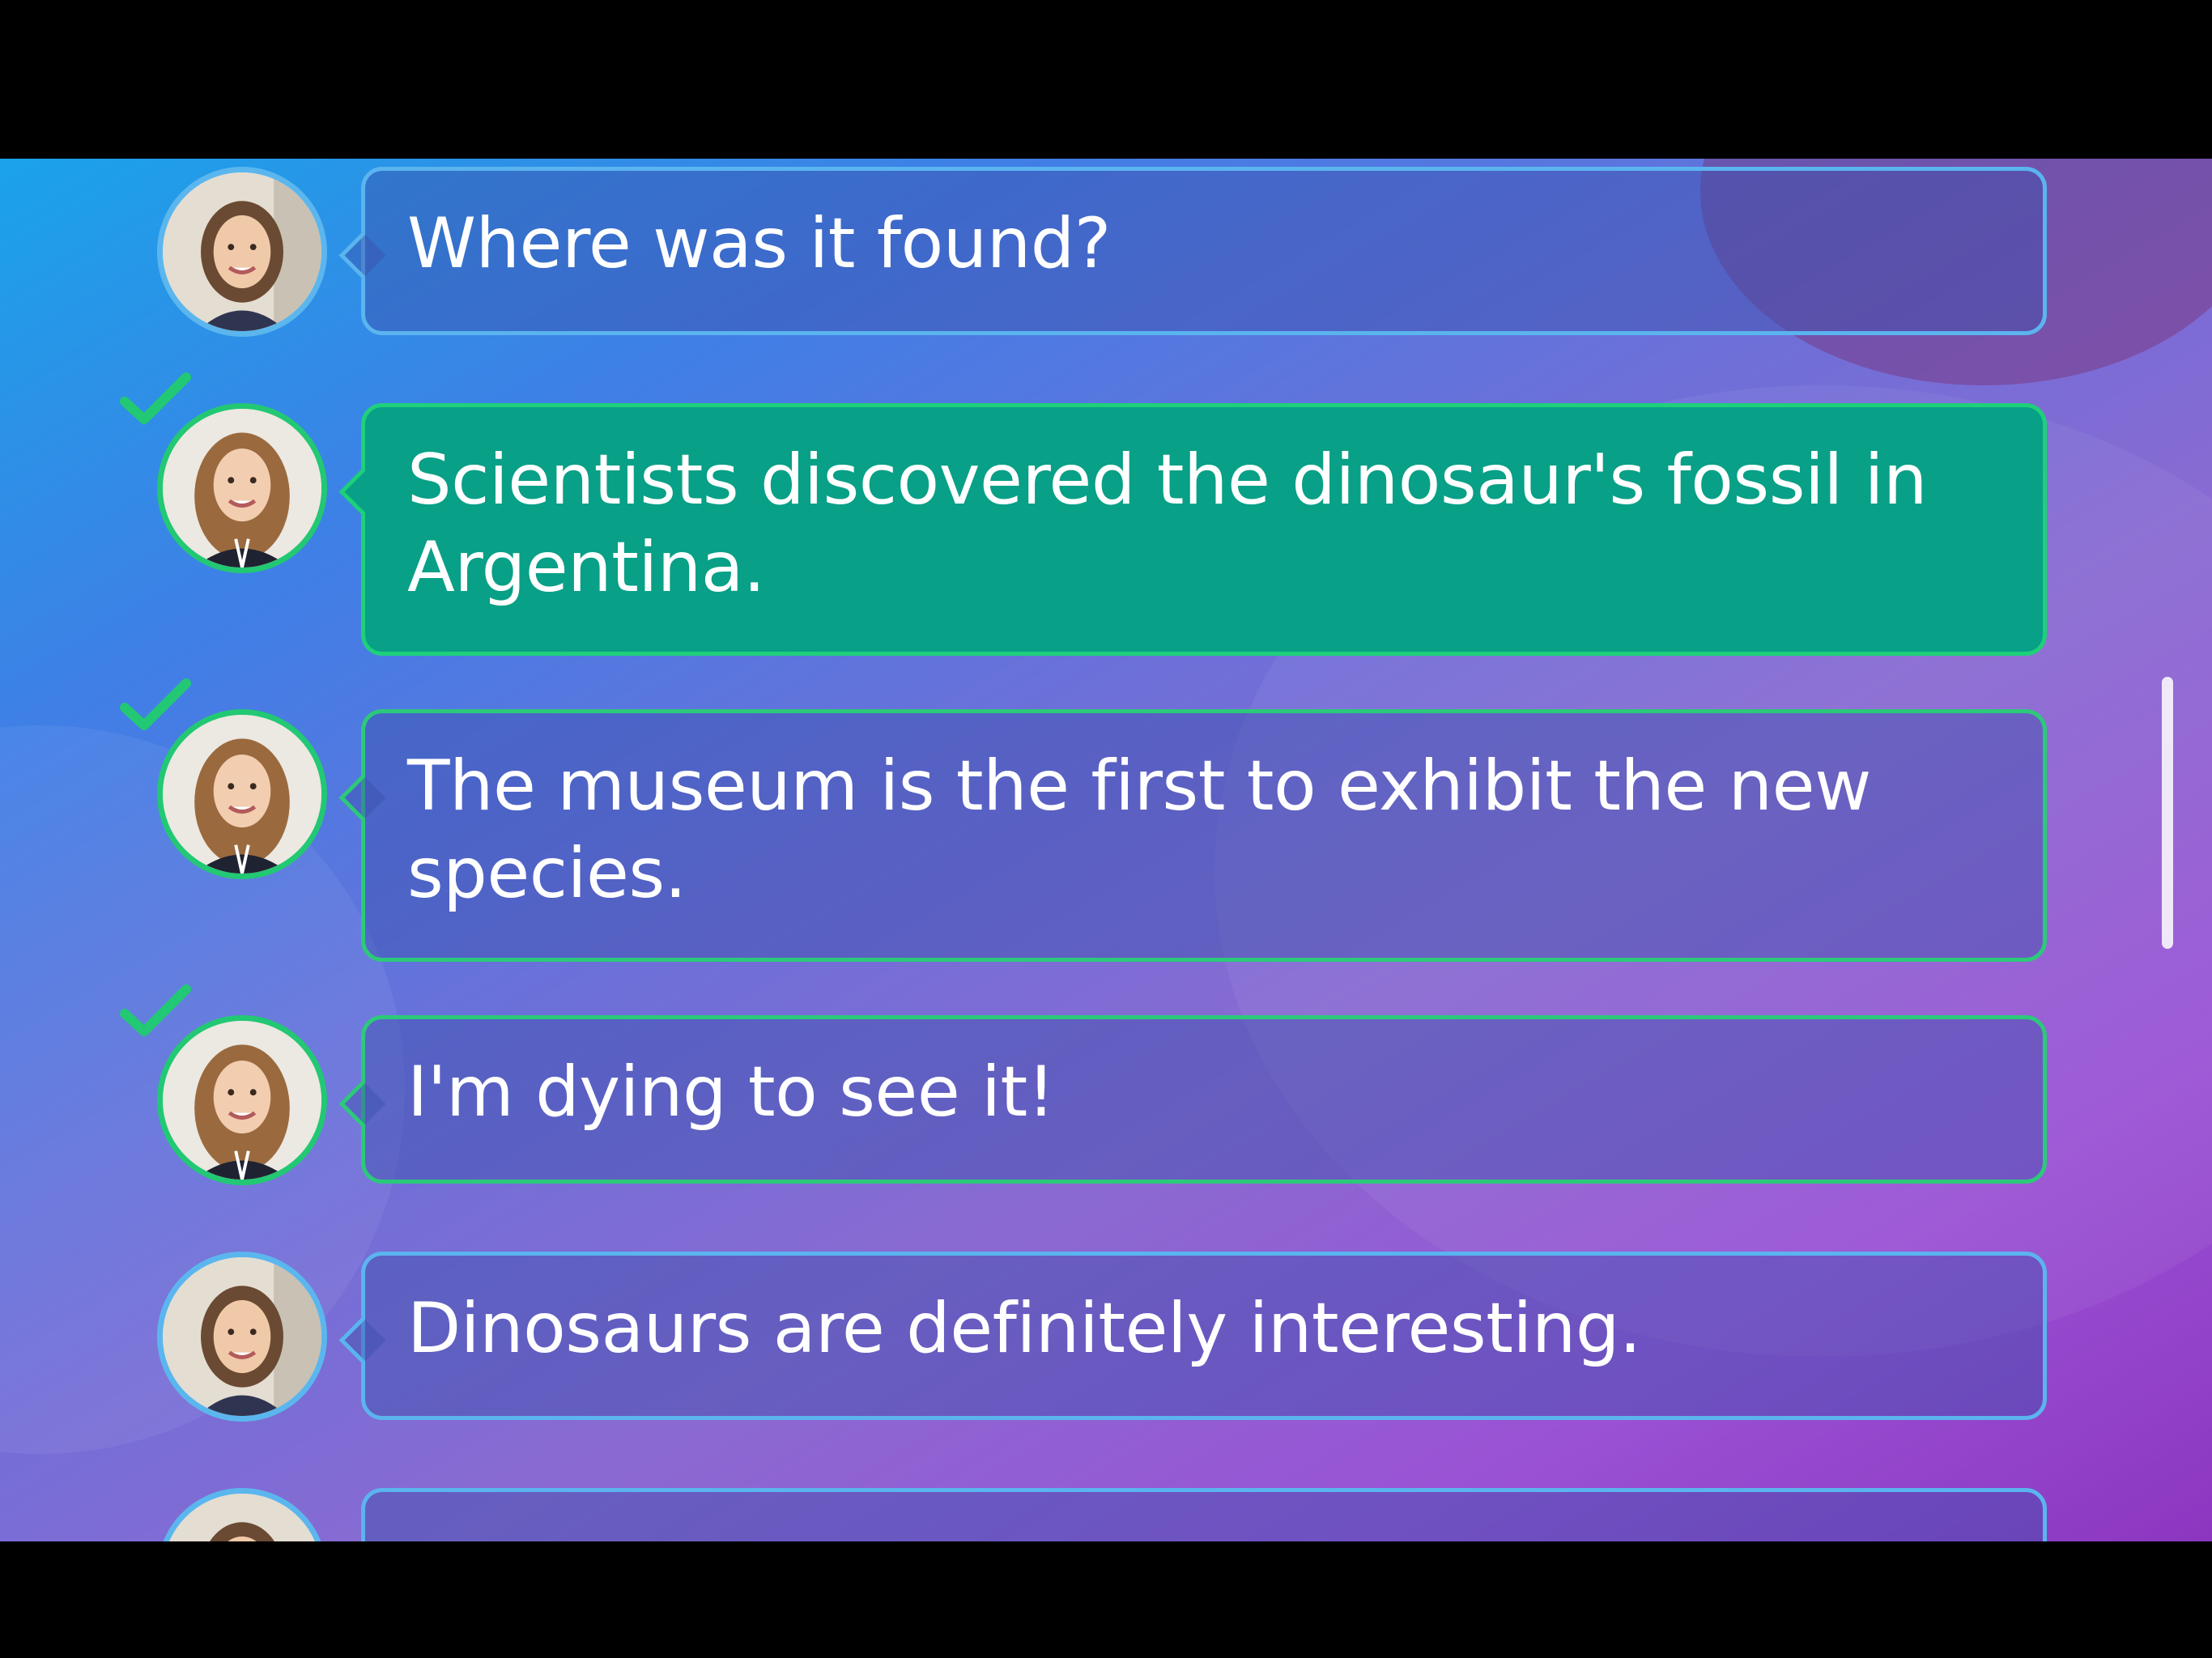 This screenshot has width=2212, height=1658. Describe the element at coordinates (731, 1092) in the screenshot. I see `message-text: I'm dying to see it!` at that location.